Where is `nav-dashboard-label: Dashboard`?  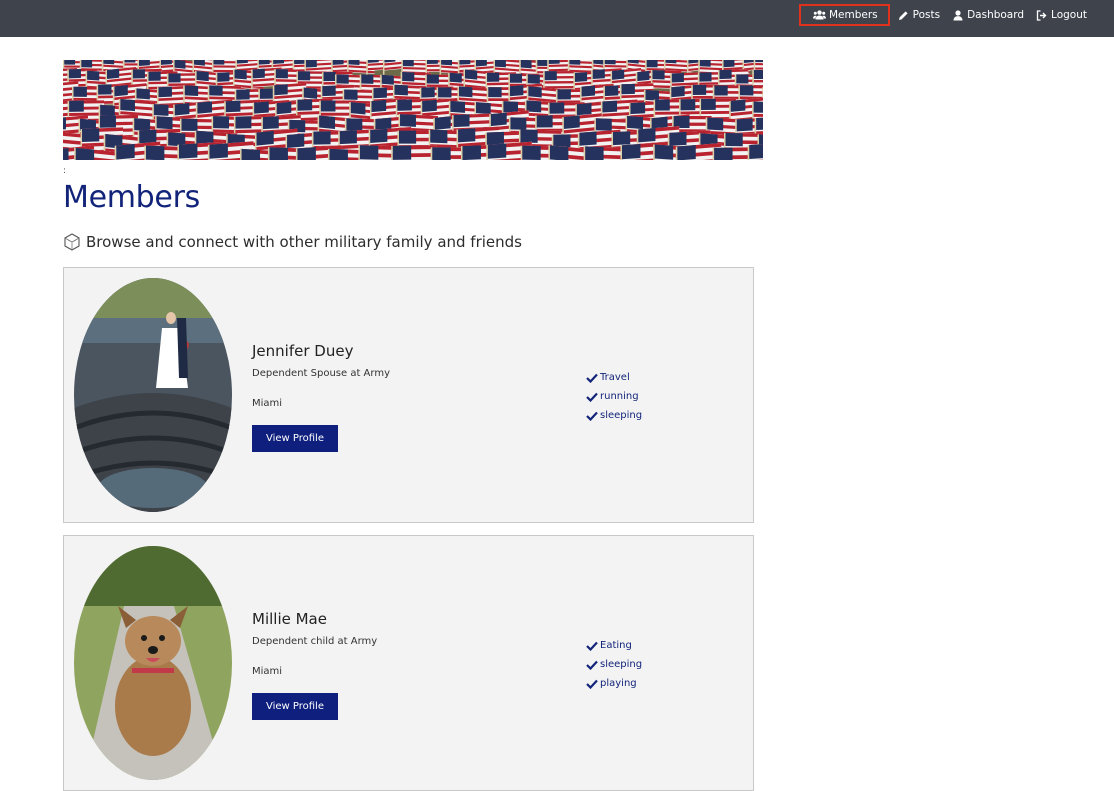 nav-dashboard-label: Dashboard is located at coordinates (995, 15).